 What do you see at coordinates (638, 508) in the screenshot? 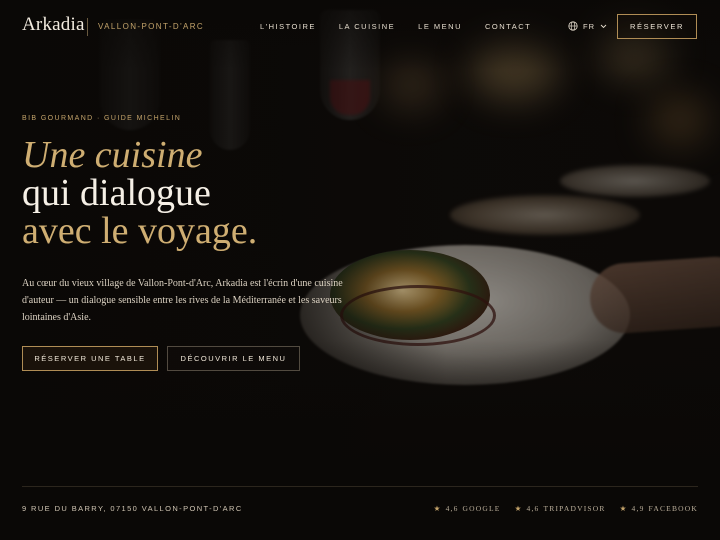
I see `rating-score: 4,9` at bounding box center [638, 508].